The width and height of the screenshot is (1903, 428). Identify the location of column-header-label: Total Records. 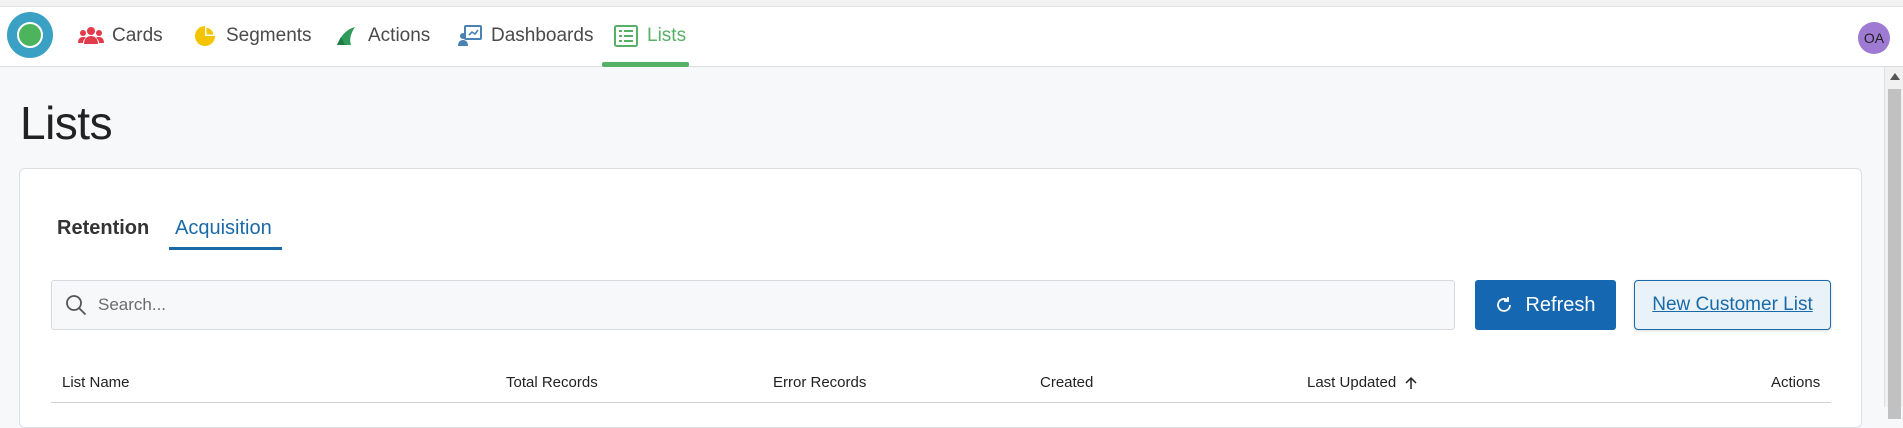
(552, 382).